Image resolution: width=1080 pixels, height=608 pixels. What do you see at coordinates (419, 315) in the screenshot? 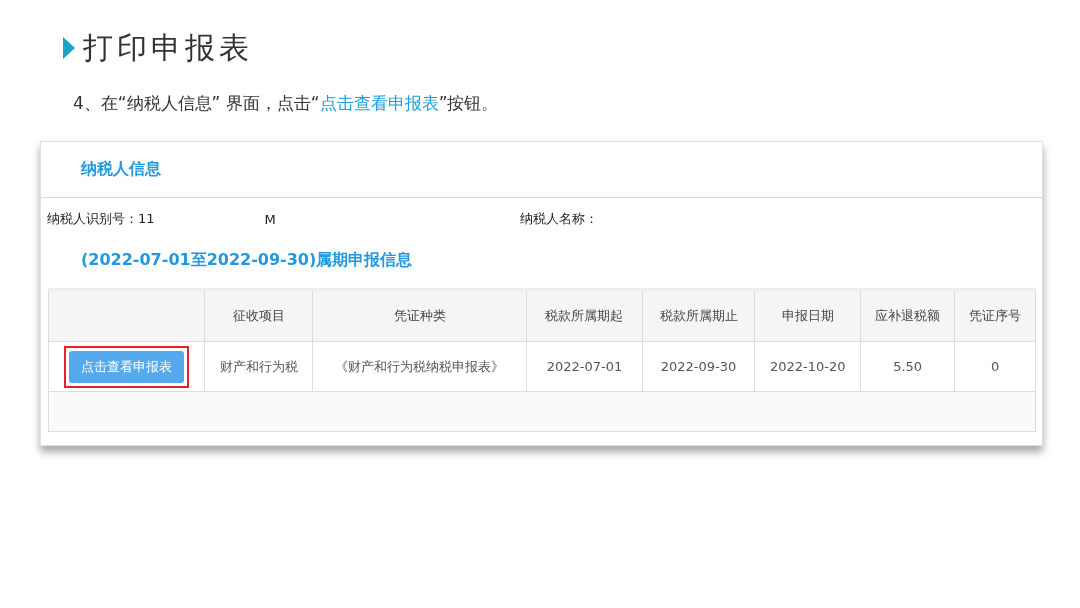
I see `column-header: 凭证种类` at bounding box center [419, 315].